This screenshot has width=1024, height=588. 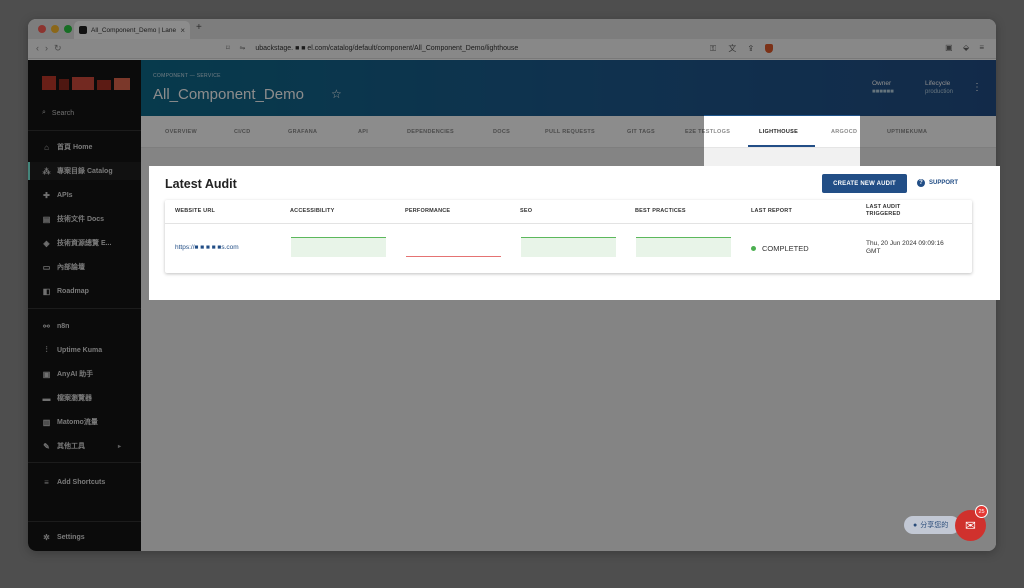 What do you see at coordinates (778, 132) in the screenshot?
I see `tab-lighthouse: LIGHTHOUSE` at bounding box center [778, 132].